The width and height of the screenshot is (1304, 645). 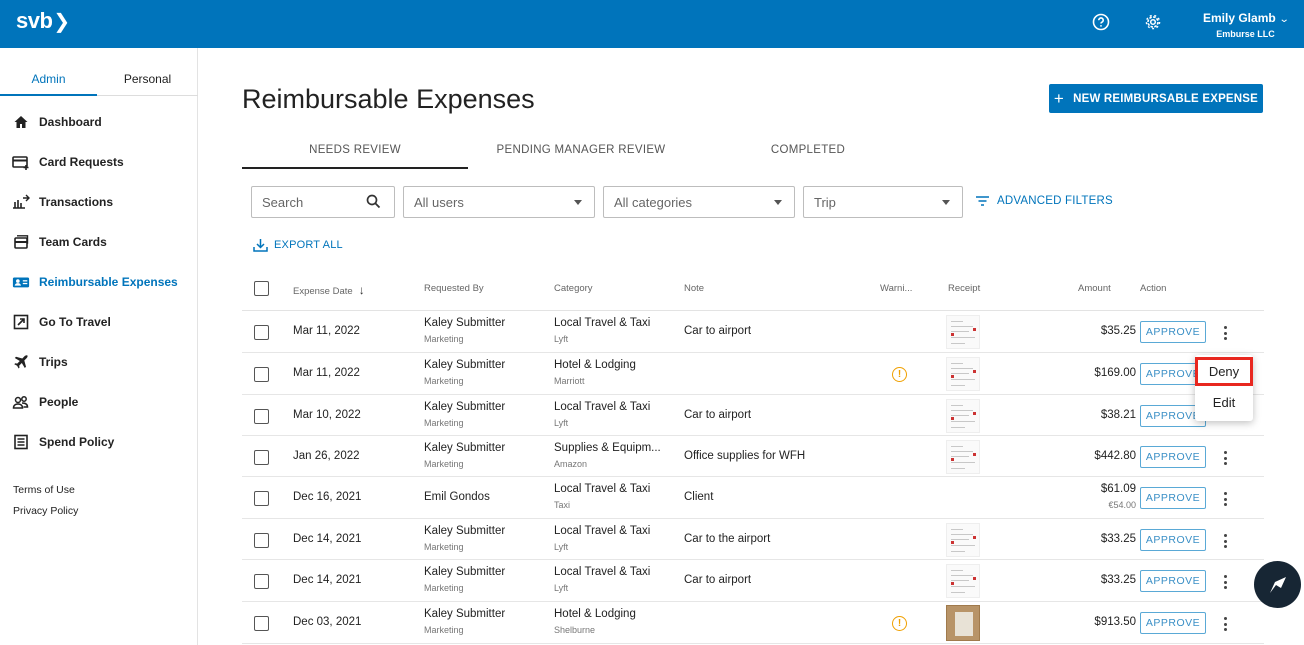 What do you see at coordinates (44, 490) in the screenshot?
I see `terms-of-use-link: Terms of Use` at bounding box center [44, 490].